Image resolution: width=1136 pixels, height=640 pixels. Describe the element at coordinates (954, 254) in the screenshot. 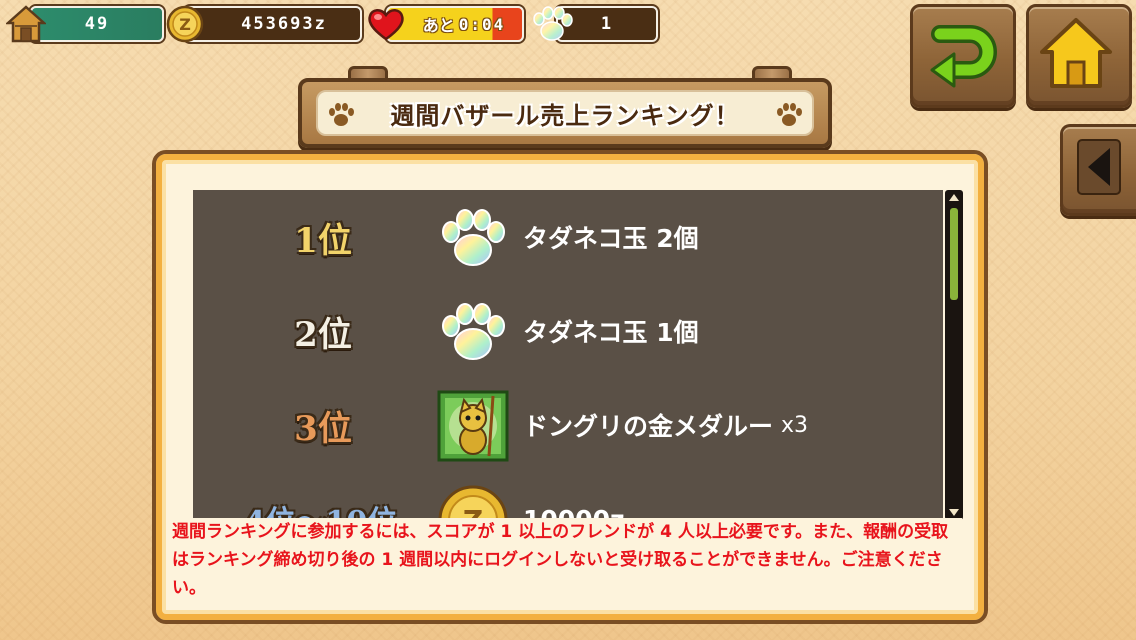

I see `scroll-thumb` at that location.